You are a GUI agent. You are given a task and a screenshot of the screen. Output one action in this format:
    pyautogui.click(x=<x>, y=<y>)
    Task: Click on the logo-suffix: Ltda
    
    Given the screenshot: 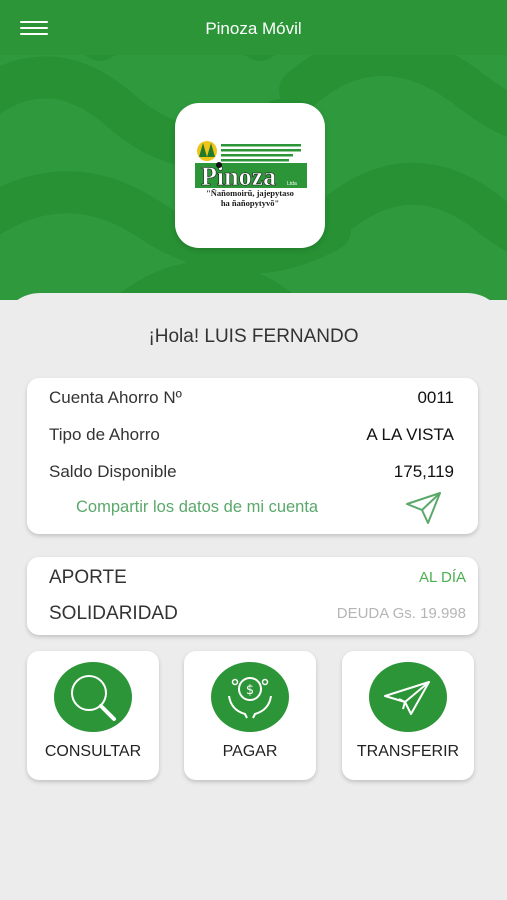 What is the action you would take?
    pyautogui.click(x=292, y=184)
    